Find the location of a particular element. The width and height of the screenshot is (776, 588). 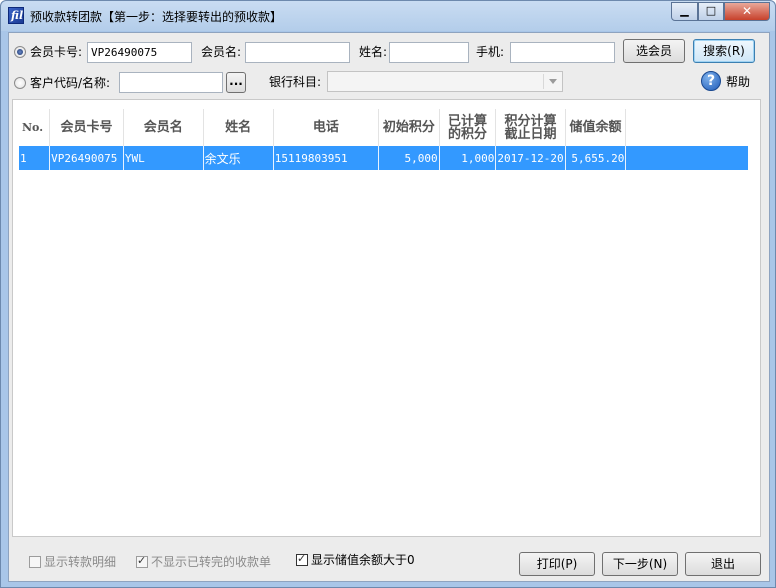

dropdown-separator is located at coordinates (543, 81).